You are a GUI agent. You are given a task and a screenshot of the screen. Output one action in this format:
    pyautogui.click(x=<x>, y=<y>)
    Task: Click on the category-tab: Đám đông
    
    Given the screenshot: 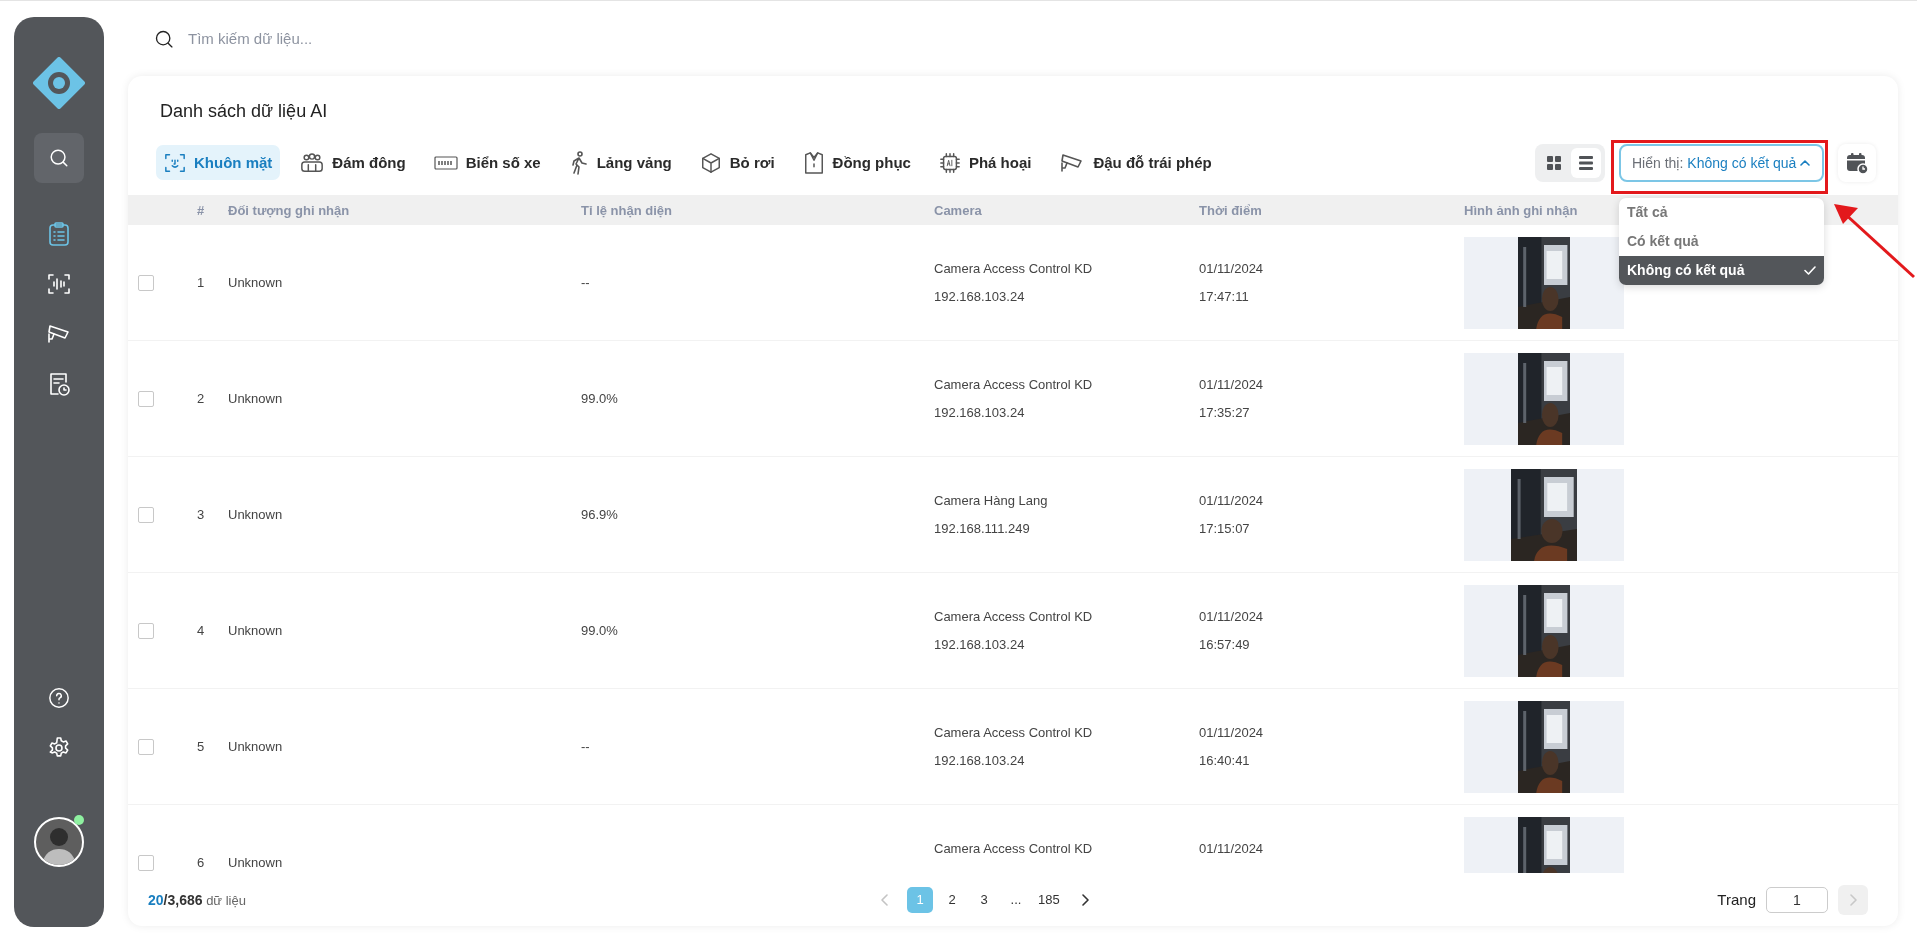 What is the action you would take?
    pyautogui.click(x=353, y=162)
    